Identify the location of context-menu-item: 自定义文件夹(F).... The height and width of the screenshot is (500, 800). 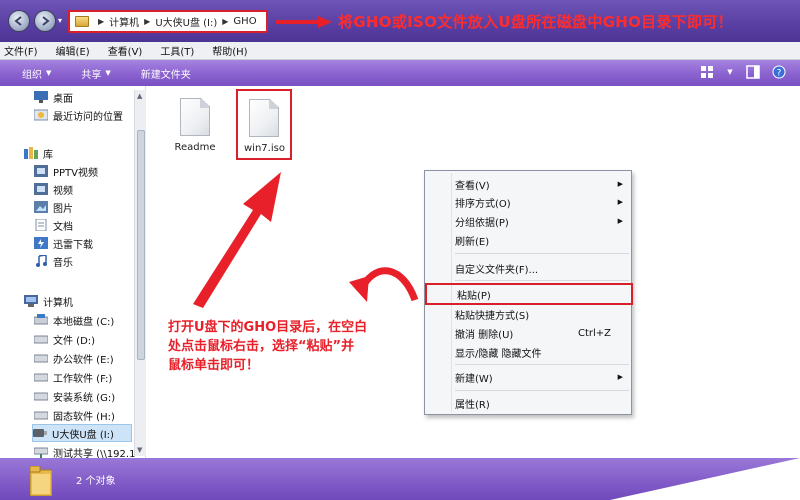
(543, 268).